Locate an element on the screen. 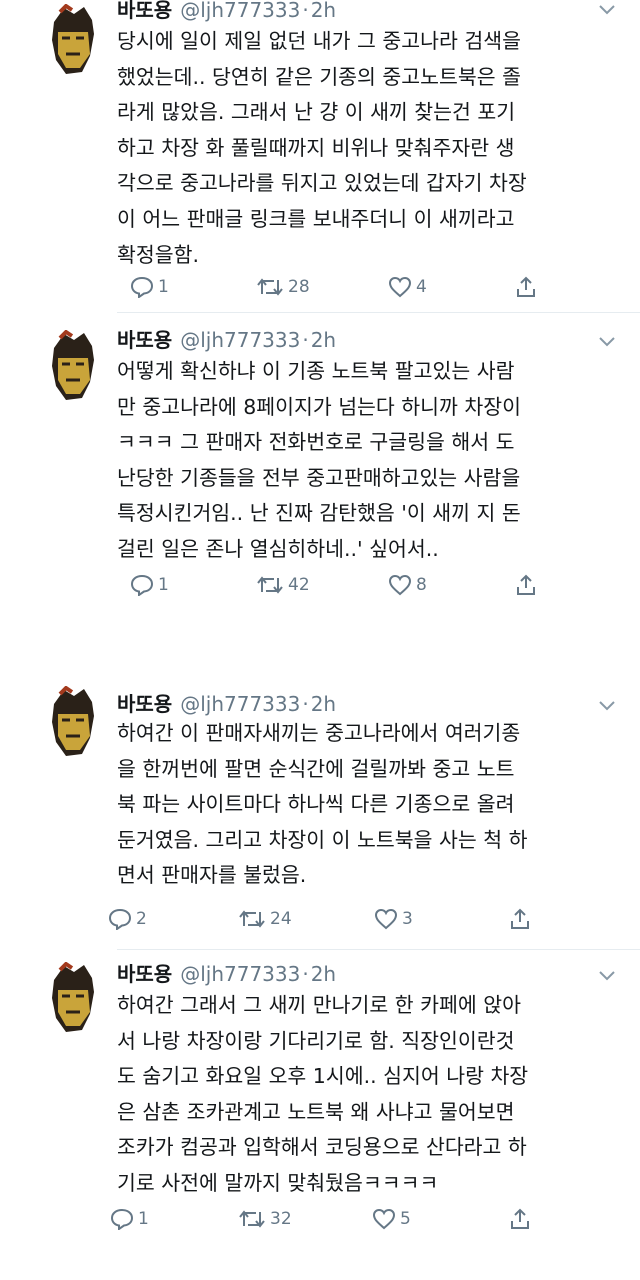  screenshot-gap is located at coordinates (320, 644).